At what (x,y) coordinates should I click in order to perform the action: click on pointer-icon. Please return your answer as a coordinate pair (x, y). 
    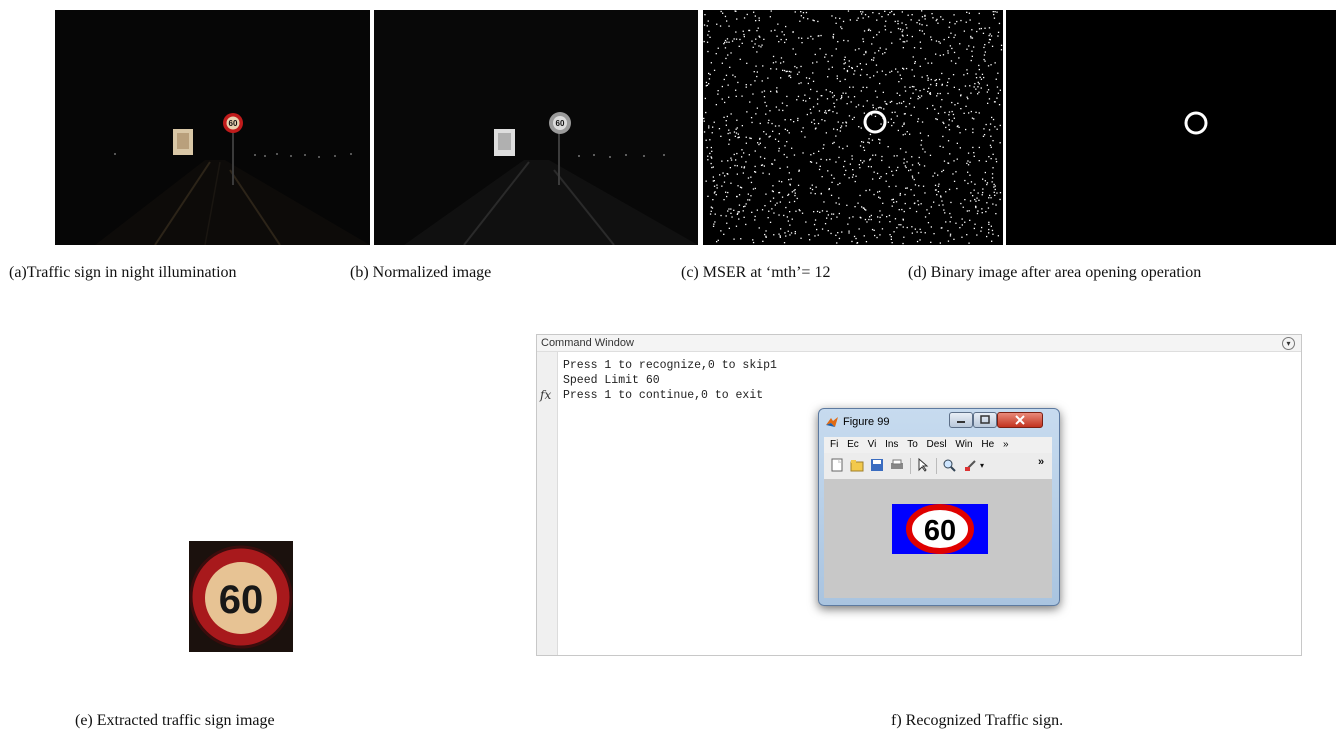
    Looking at the image, I should click on (923, 465).